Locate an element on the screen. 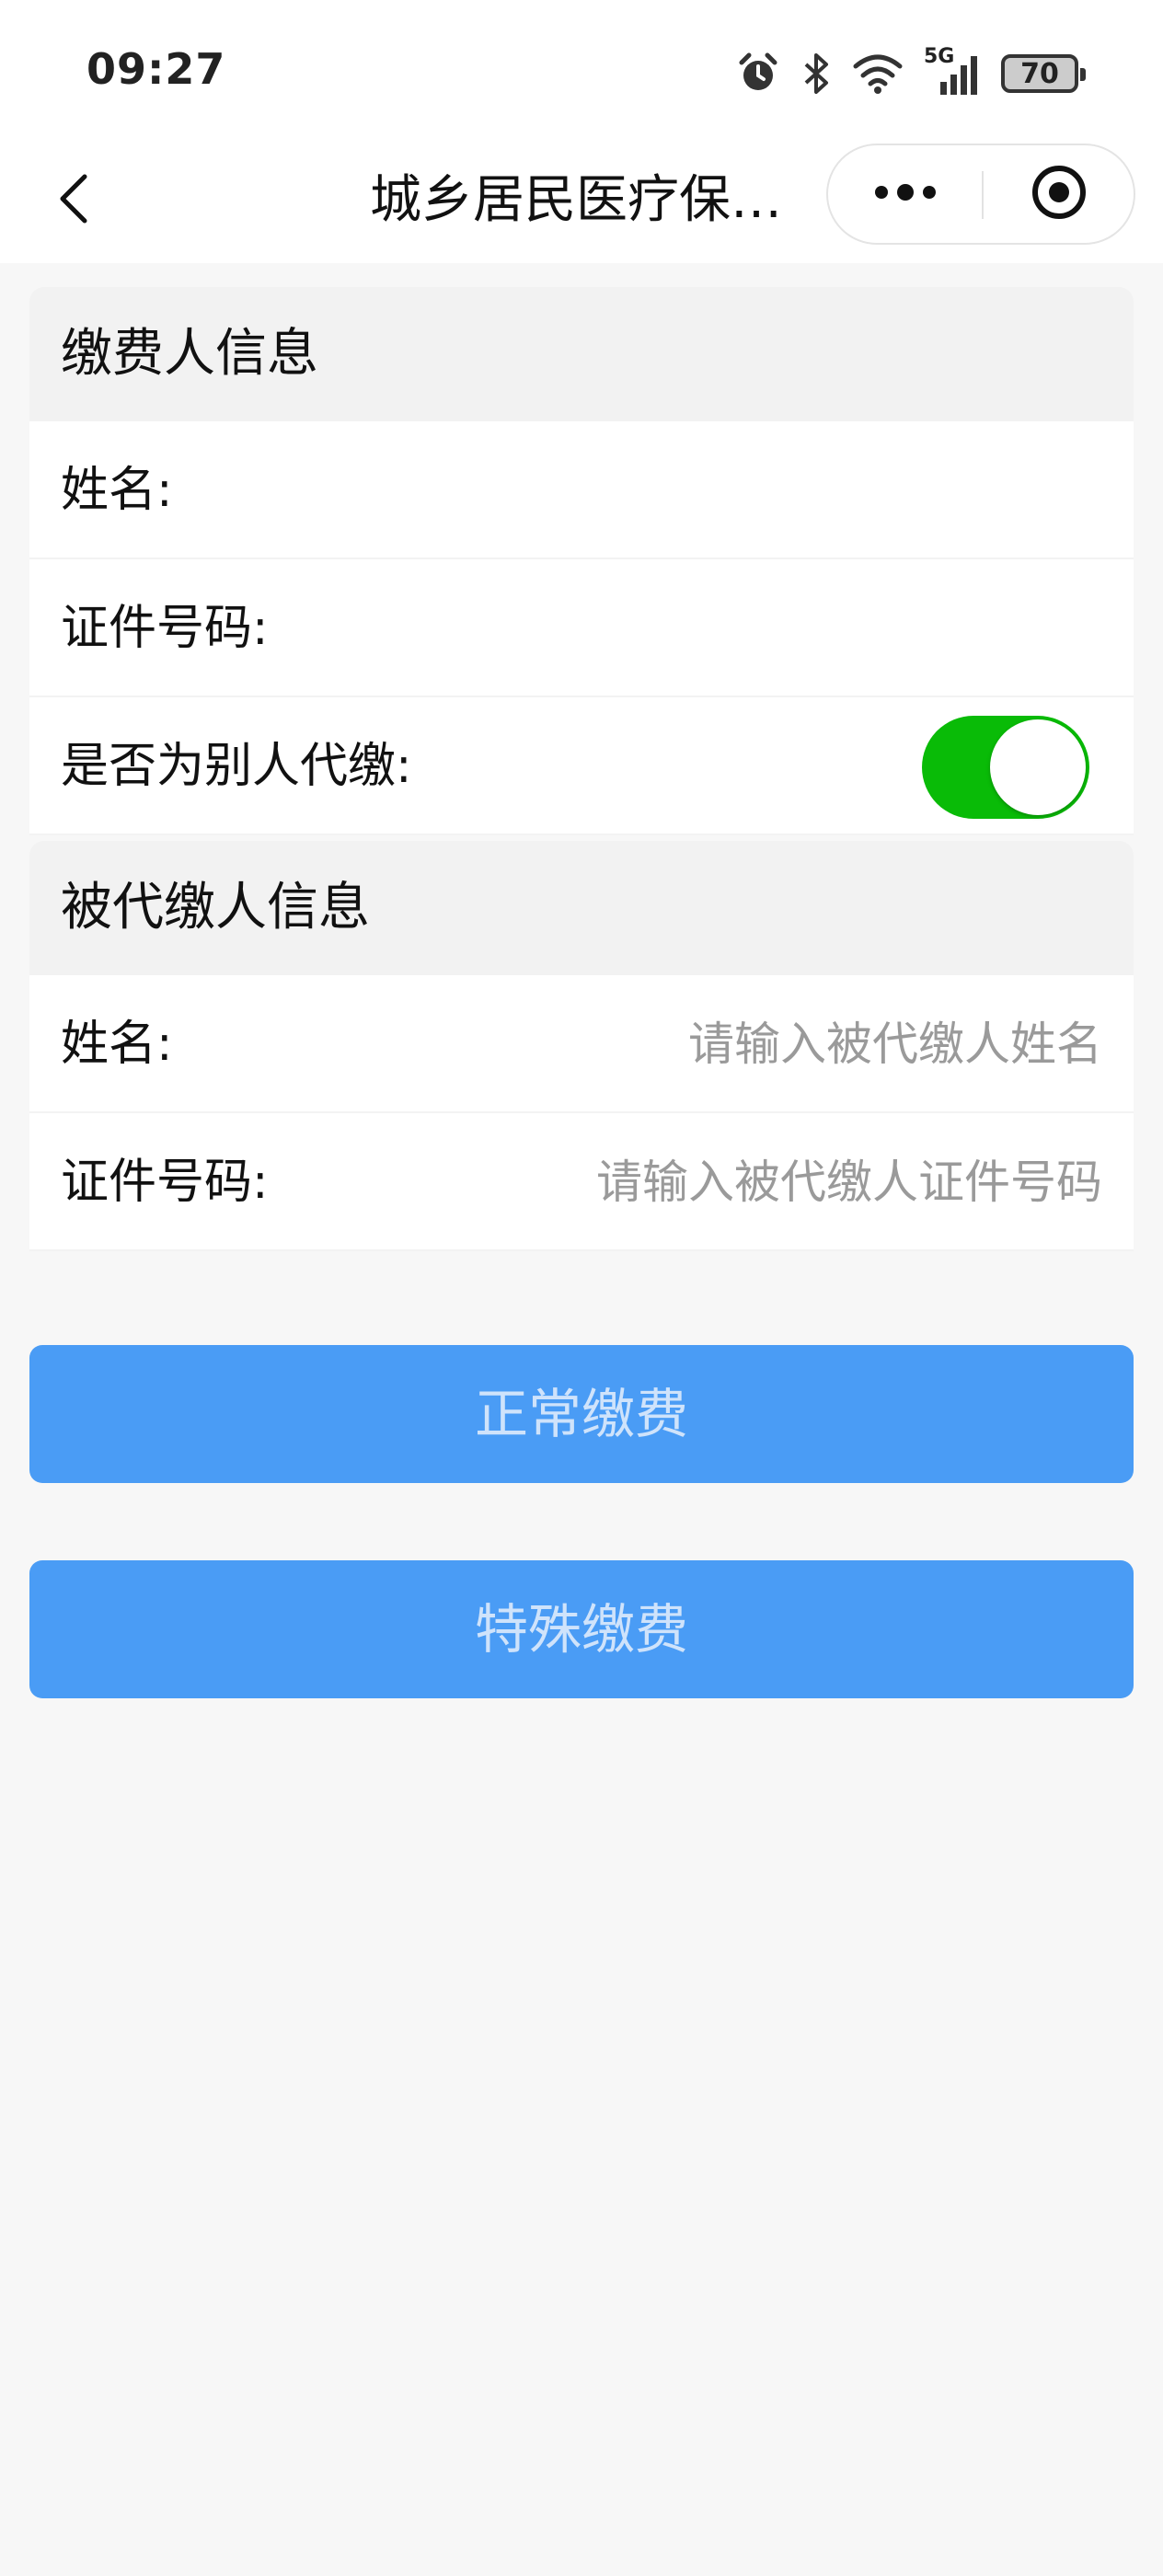  proxy-payment-label: 是否为别人代缴: is located at coordinates (237, 766).